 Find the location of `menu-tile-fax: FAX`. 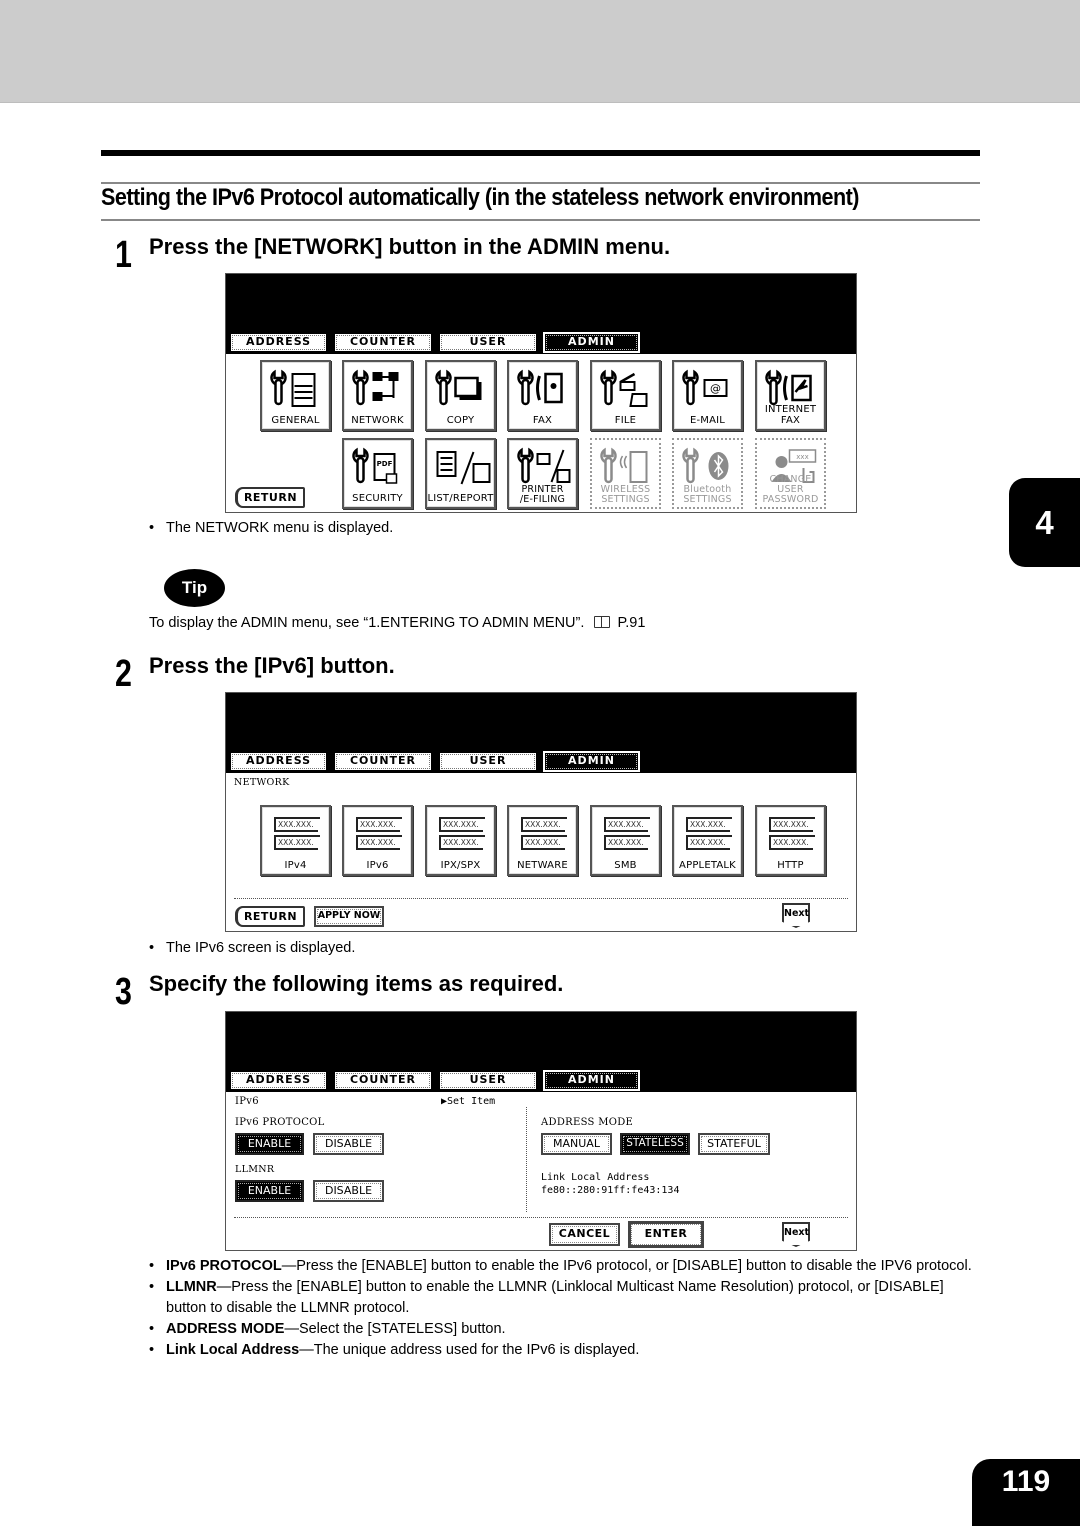

menu-tile-fax: FAX is located at coordinates (542, 395).